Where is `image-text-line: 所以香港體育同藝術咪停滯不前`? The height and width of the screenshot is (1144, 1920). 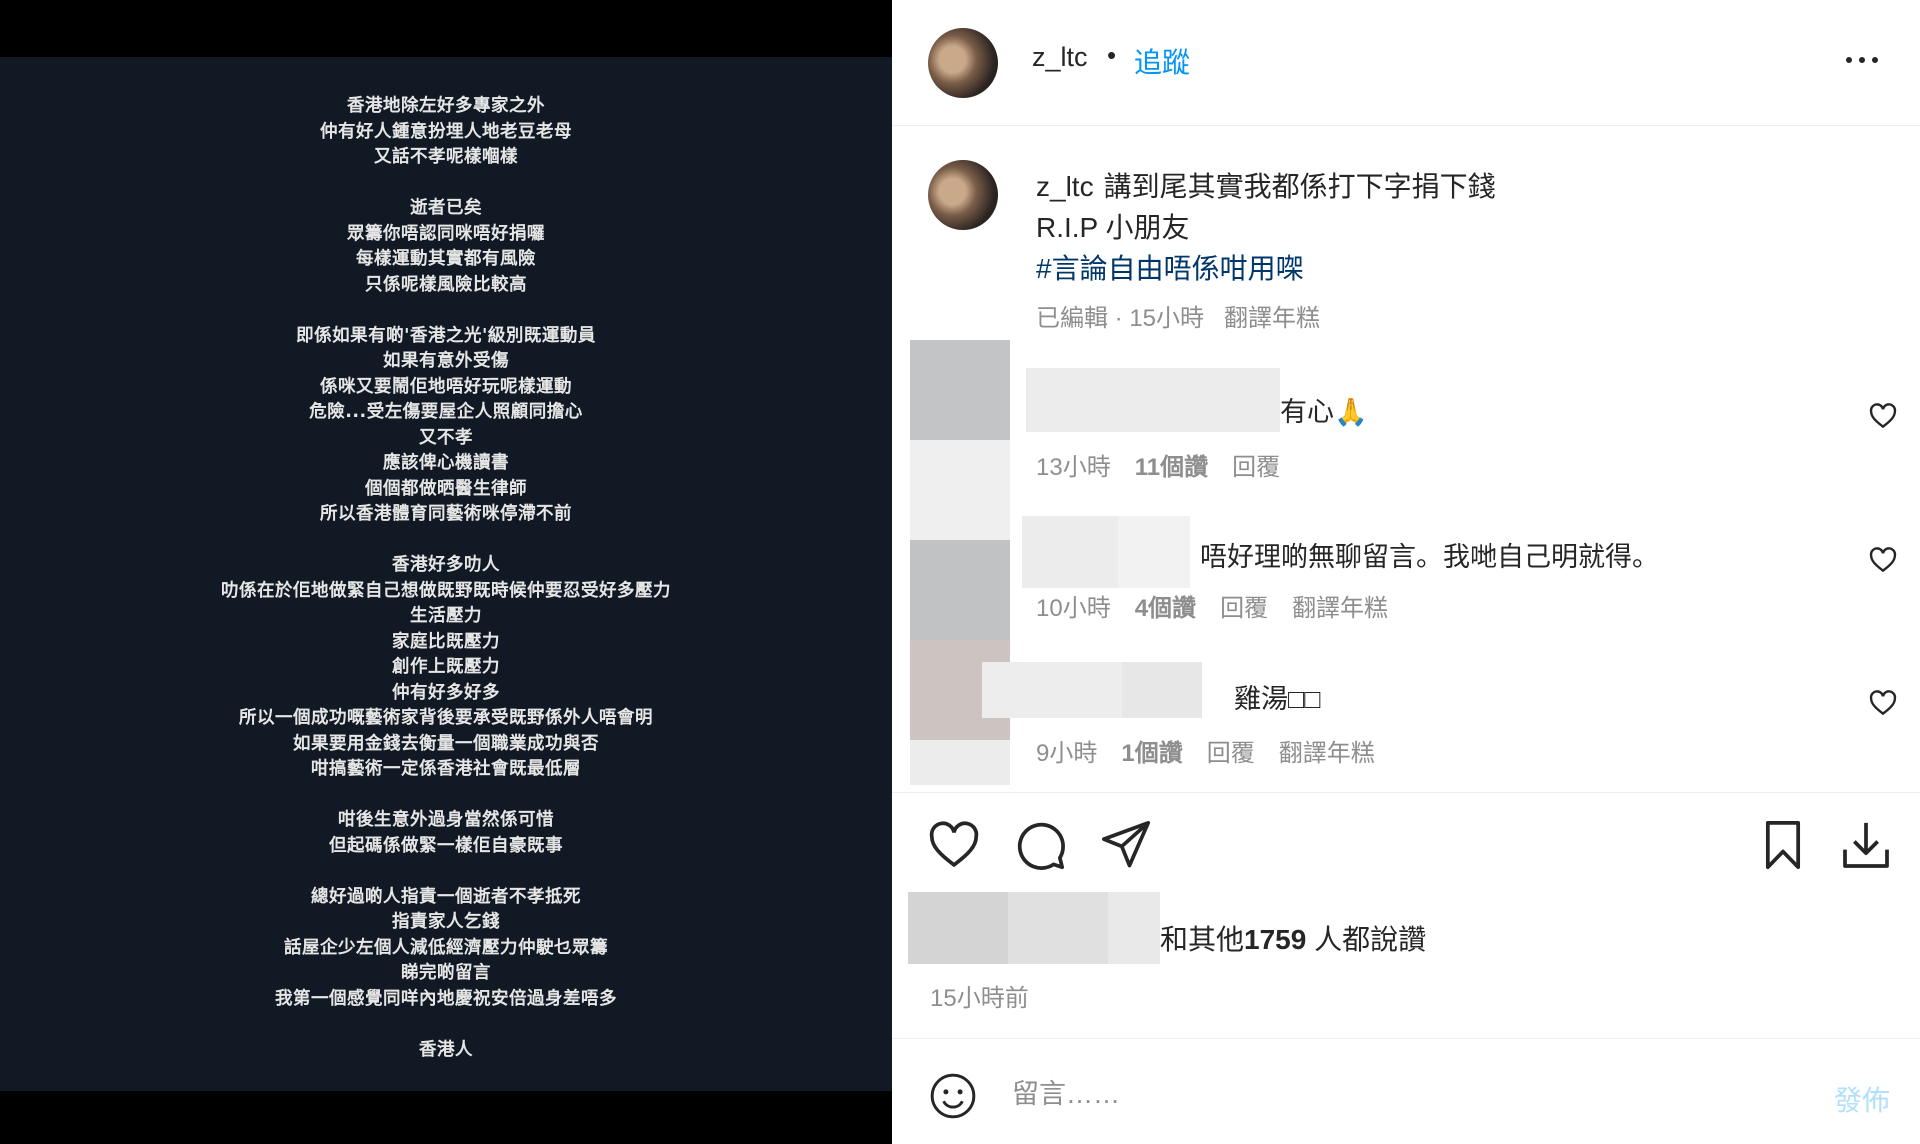
image-text-line: 所以香港體育同藝術咪停滯不前 is located at coordinates (446, 514).